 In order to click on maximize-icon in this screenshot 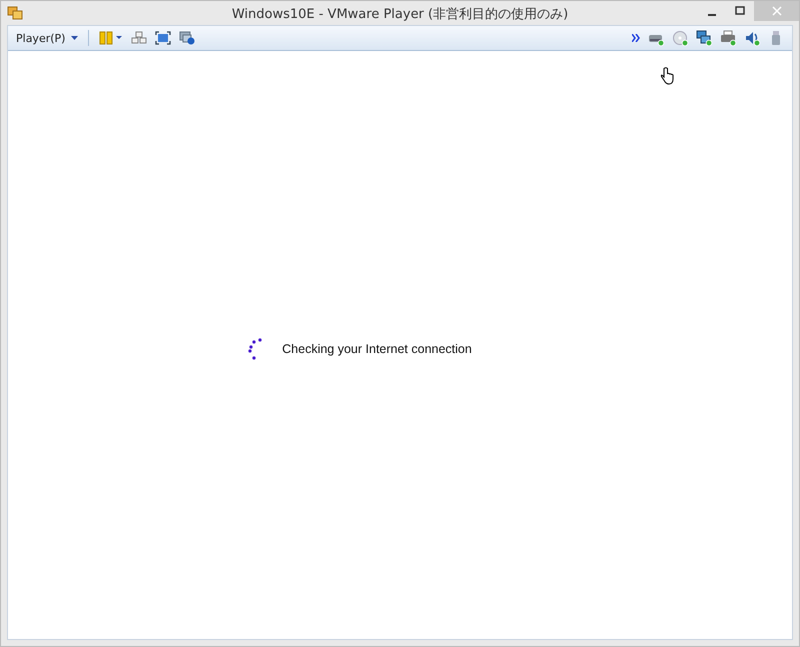, I will do `click(740, 11)`.